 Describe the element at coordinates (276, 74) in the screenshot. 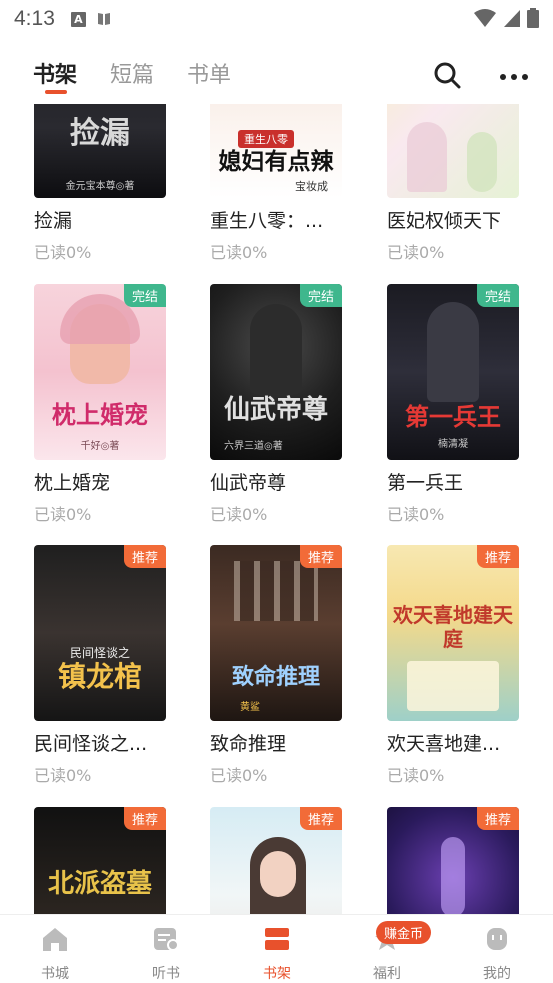

I see `top-header: 书架 短篇 书单` at that location.